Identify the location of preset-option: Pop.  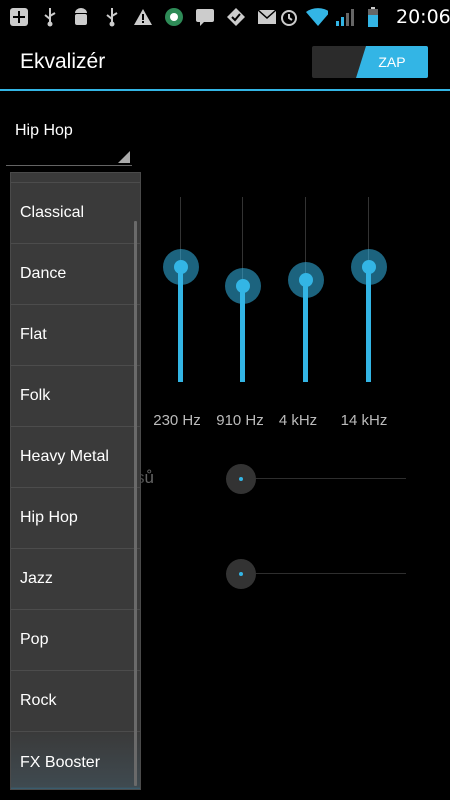
(75, 640).